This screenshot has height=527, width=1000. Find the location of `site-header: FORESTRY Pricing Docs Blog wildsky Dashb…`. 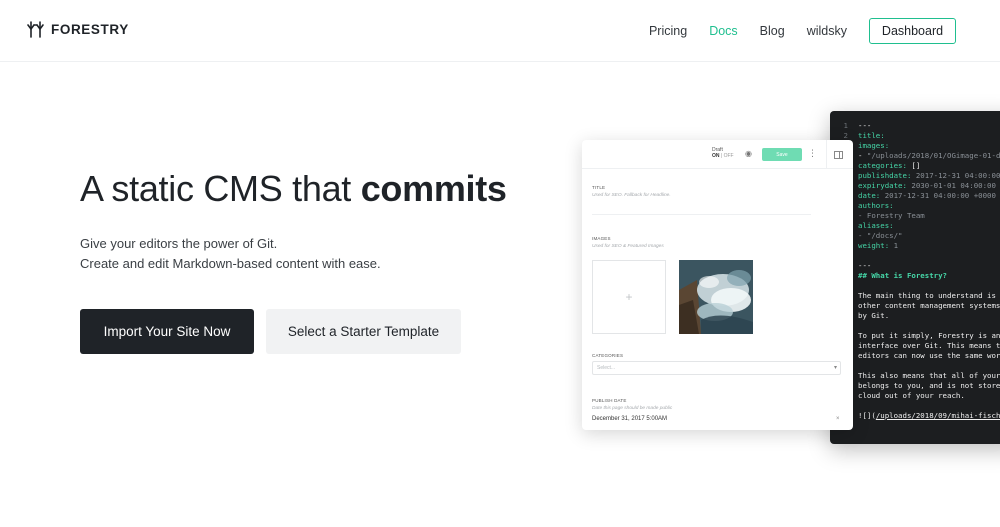

site-header: FORESTRY Pricing Docs Blog wildsky Dashb… is located at coordinates (500, 31).